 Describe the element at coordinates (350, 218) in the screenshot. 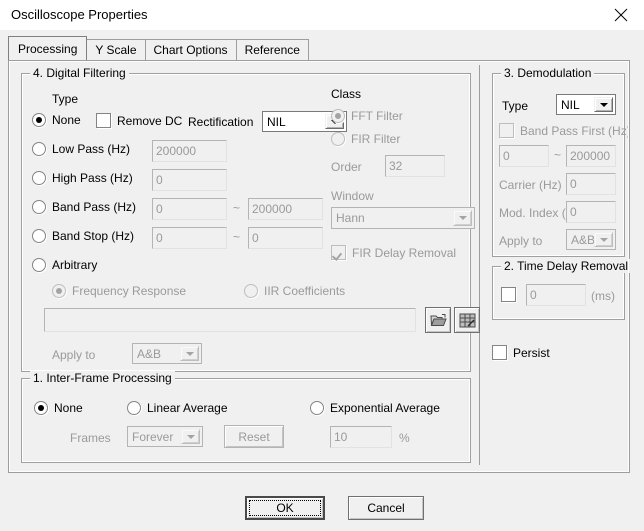

I see `filter-window-value: Hann` at that location.